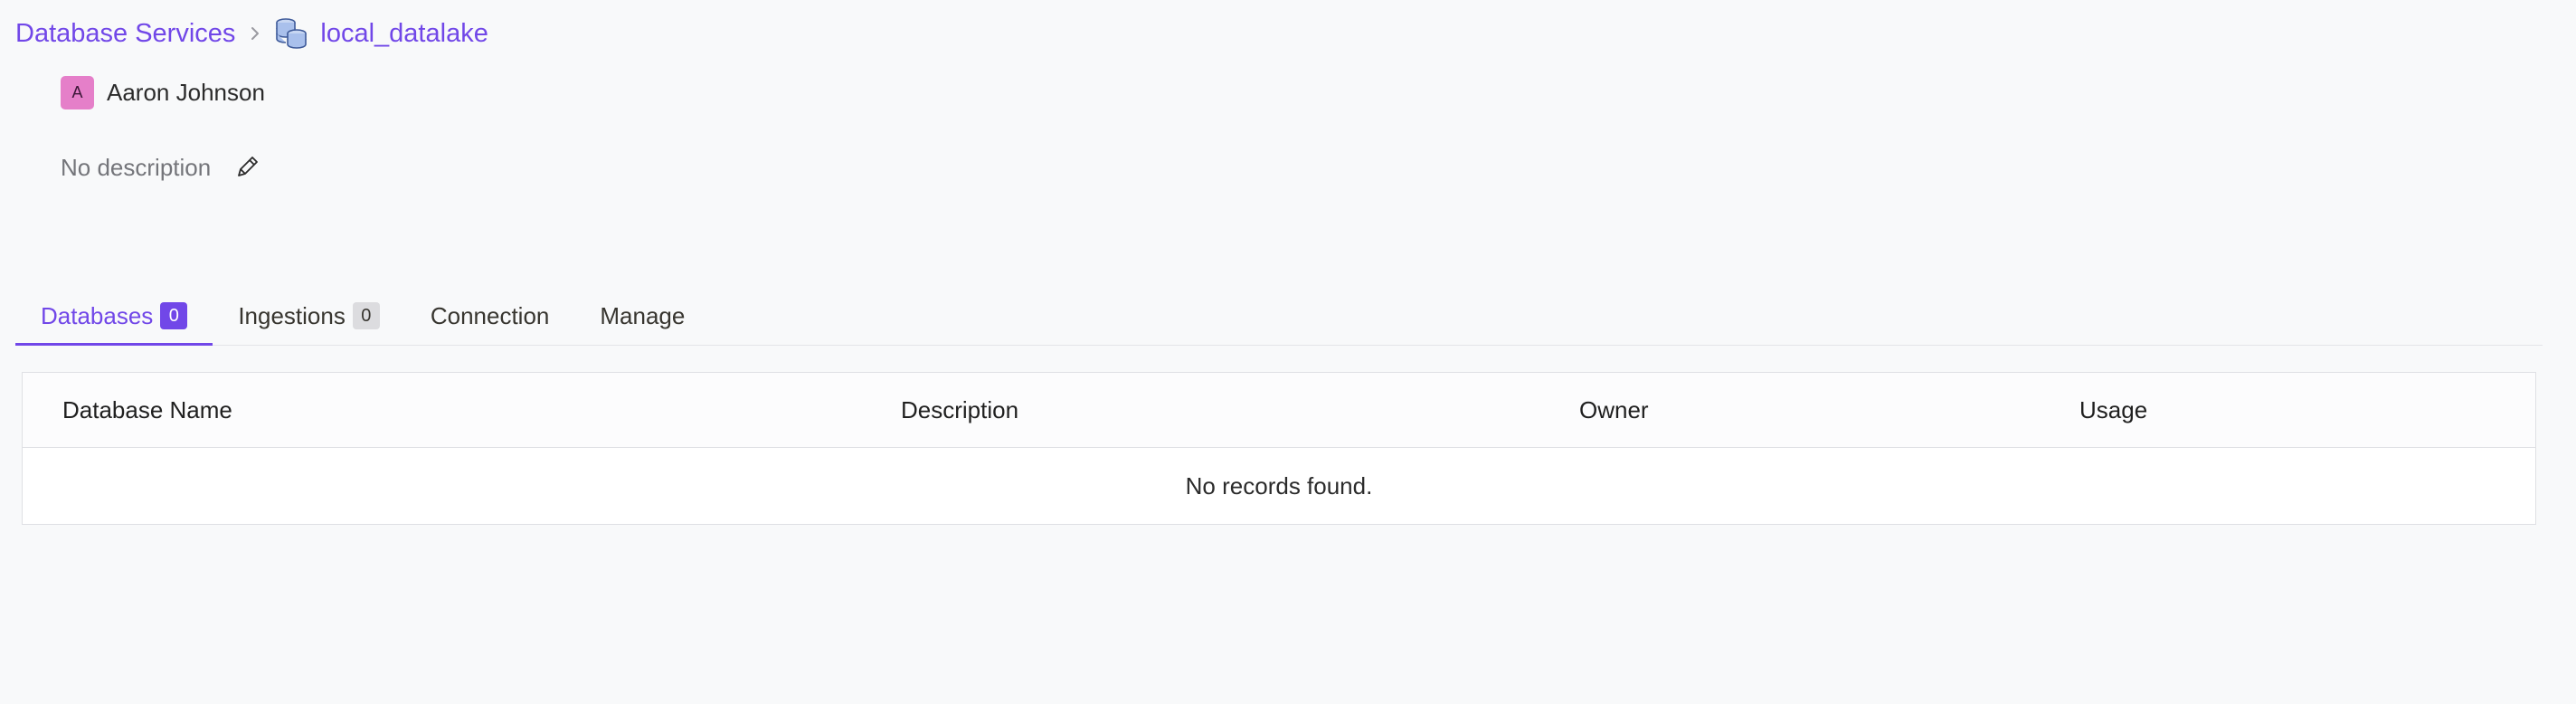 This screenshot has height=704, width=2576. Describe the element at coordinates (255, 33) in the screenshot. I see `chevron-right-icon` at that location.